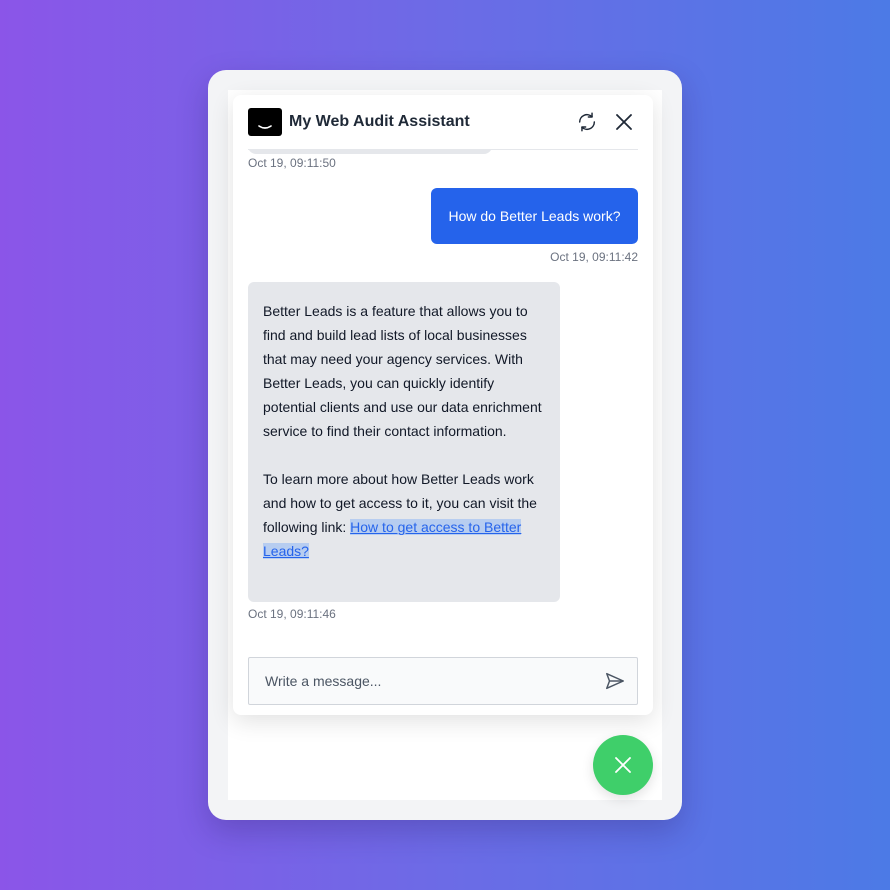 This screenshot has width=890, height=890. I want to click on close-button, so click(624, 122).